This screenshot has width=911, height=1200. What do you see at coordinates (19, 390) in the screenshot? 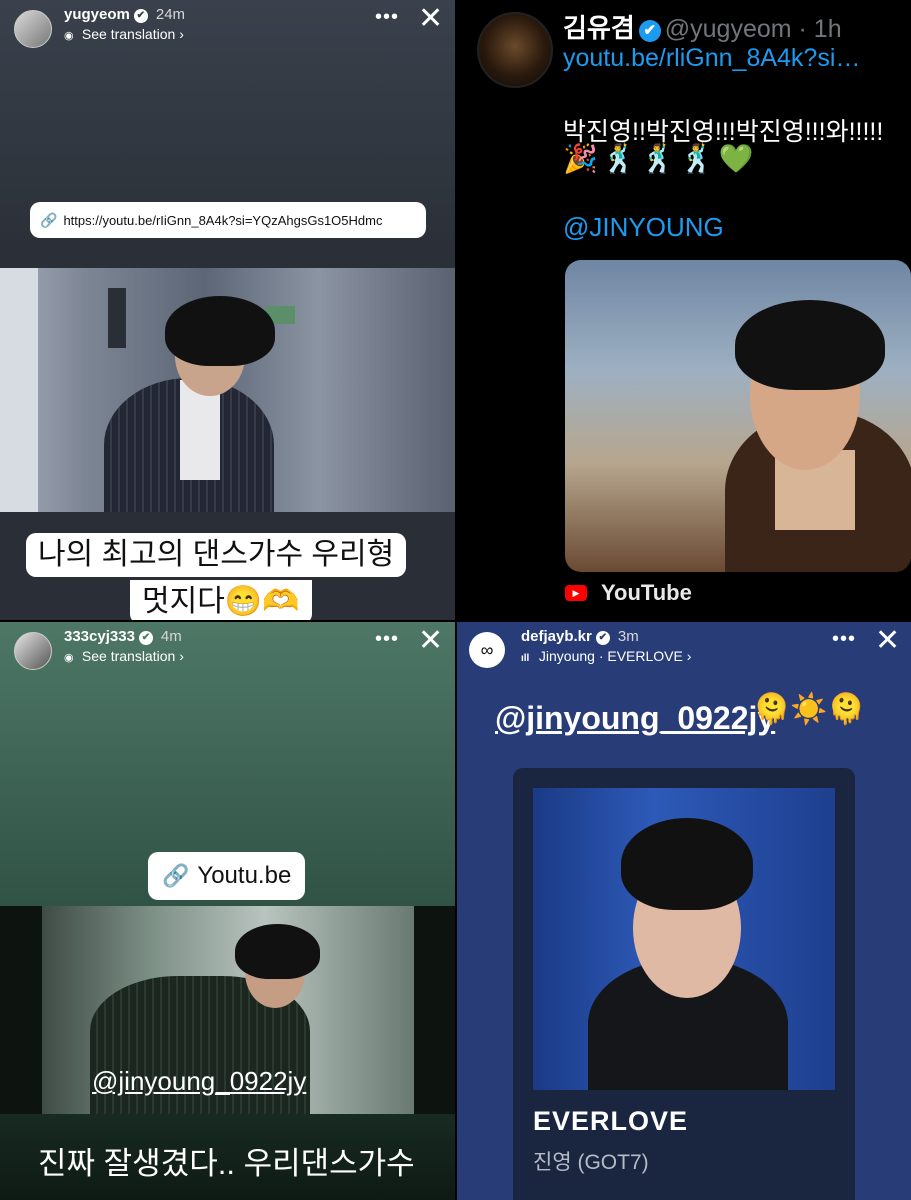
I see `door-frame` at bounding box center [19, 390].